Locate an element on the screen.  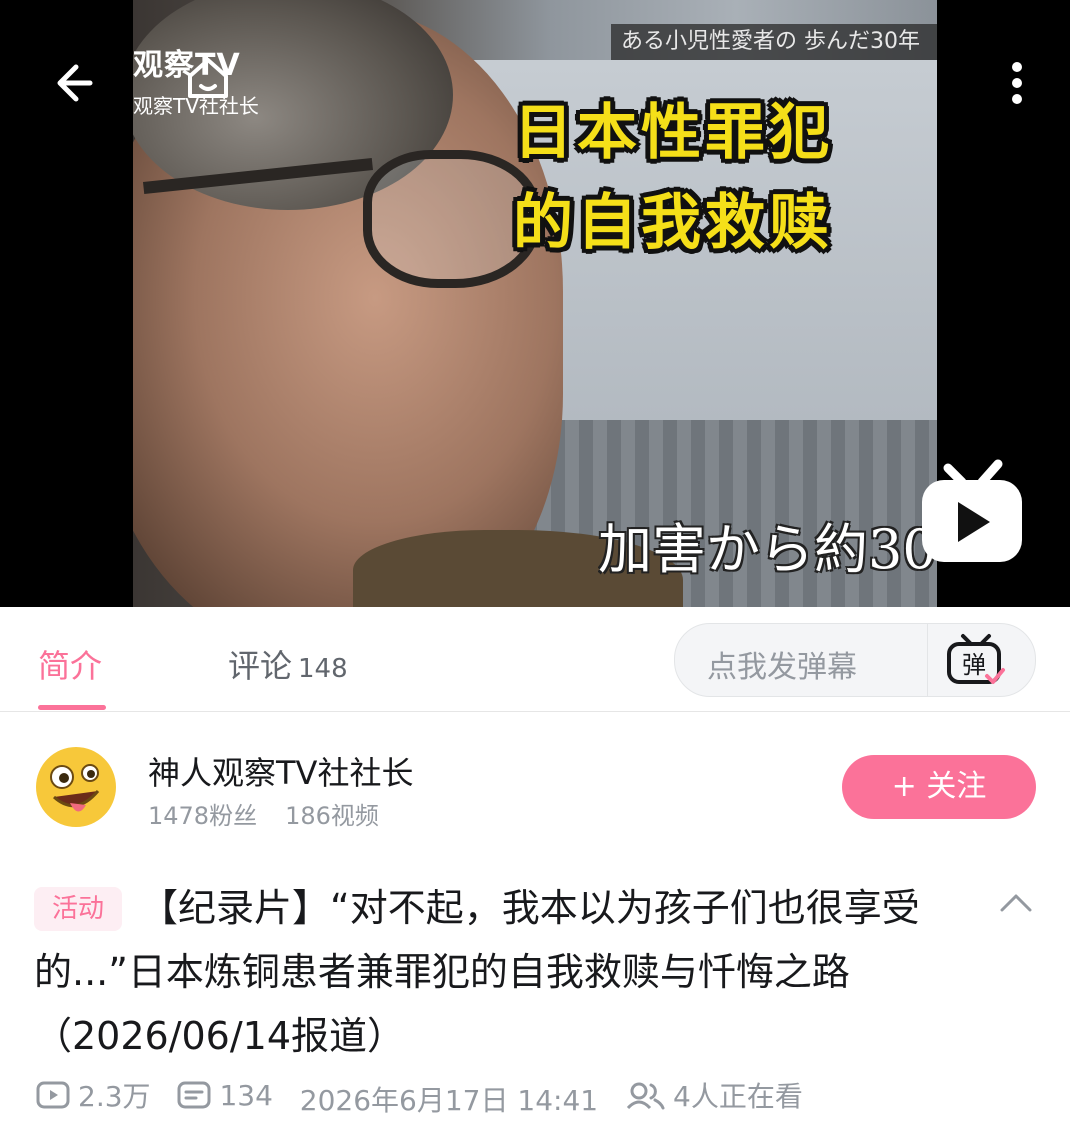
tab-bar: 简介 评论 148 点我发弹幕 弹 is located at coordinates (535, 659).